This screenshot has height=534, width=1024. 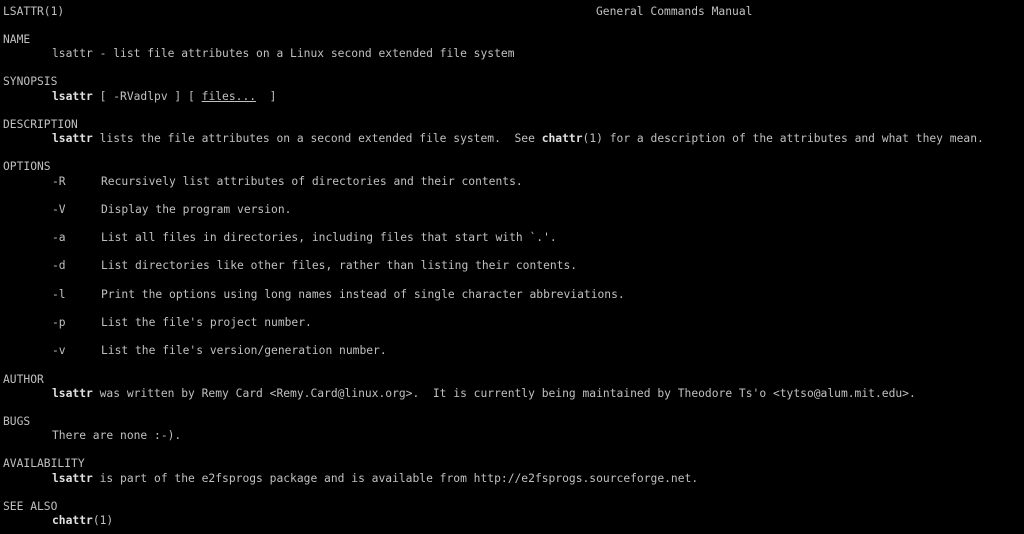 What do you see at coordinates (72, 520) in the screenshot?
I see `see-also-command: chattr` at bounding box center [72, 520].